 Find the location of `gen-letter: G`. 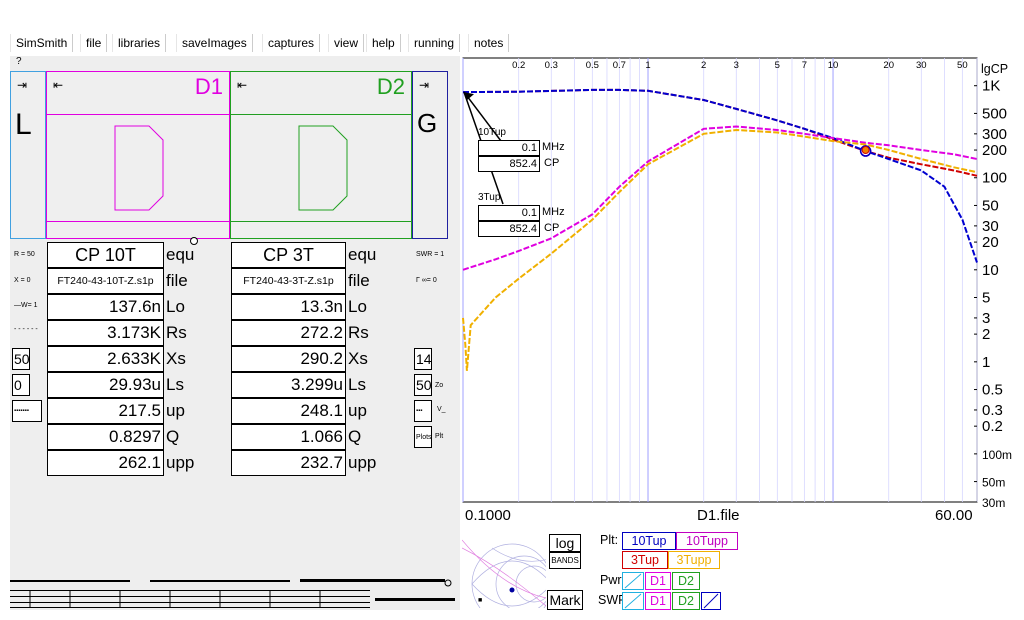

gen-letter: G is located at coordinates (427, 123).